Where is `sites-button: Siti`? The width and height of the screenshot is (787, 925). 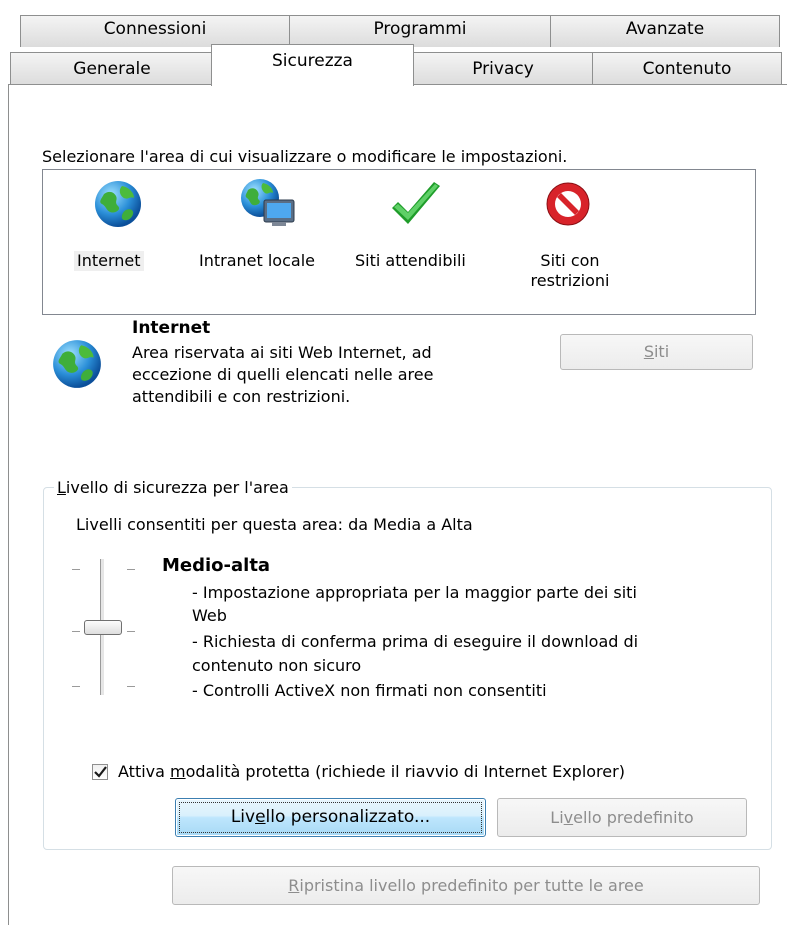 sites-button: Siti is located at coordinates (656, 352).